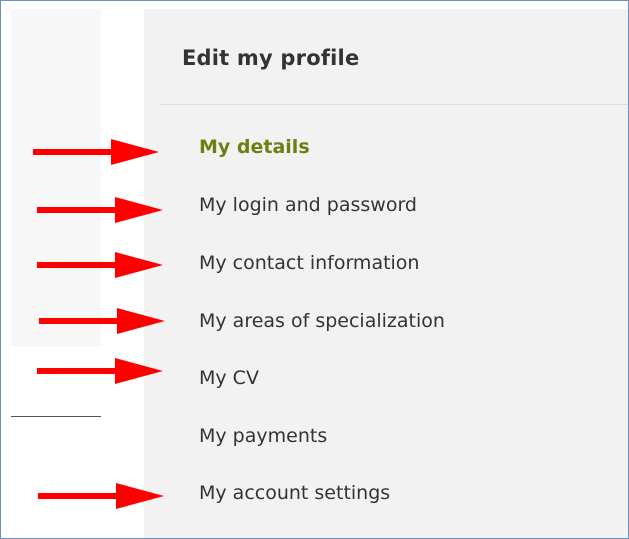  Describe the element at coordinates (308, 205) in the screenshot. I see `menu-item-login-password: My login and password` at that location.